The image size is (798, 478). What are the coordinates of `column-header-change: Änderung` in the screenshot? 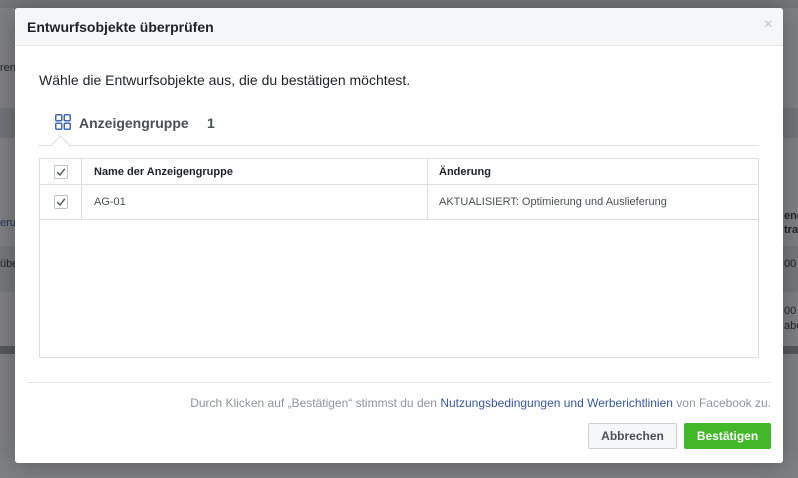 It's located at (465, 172).